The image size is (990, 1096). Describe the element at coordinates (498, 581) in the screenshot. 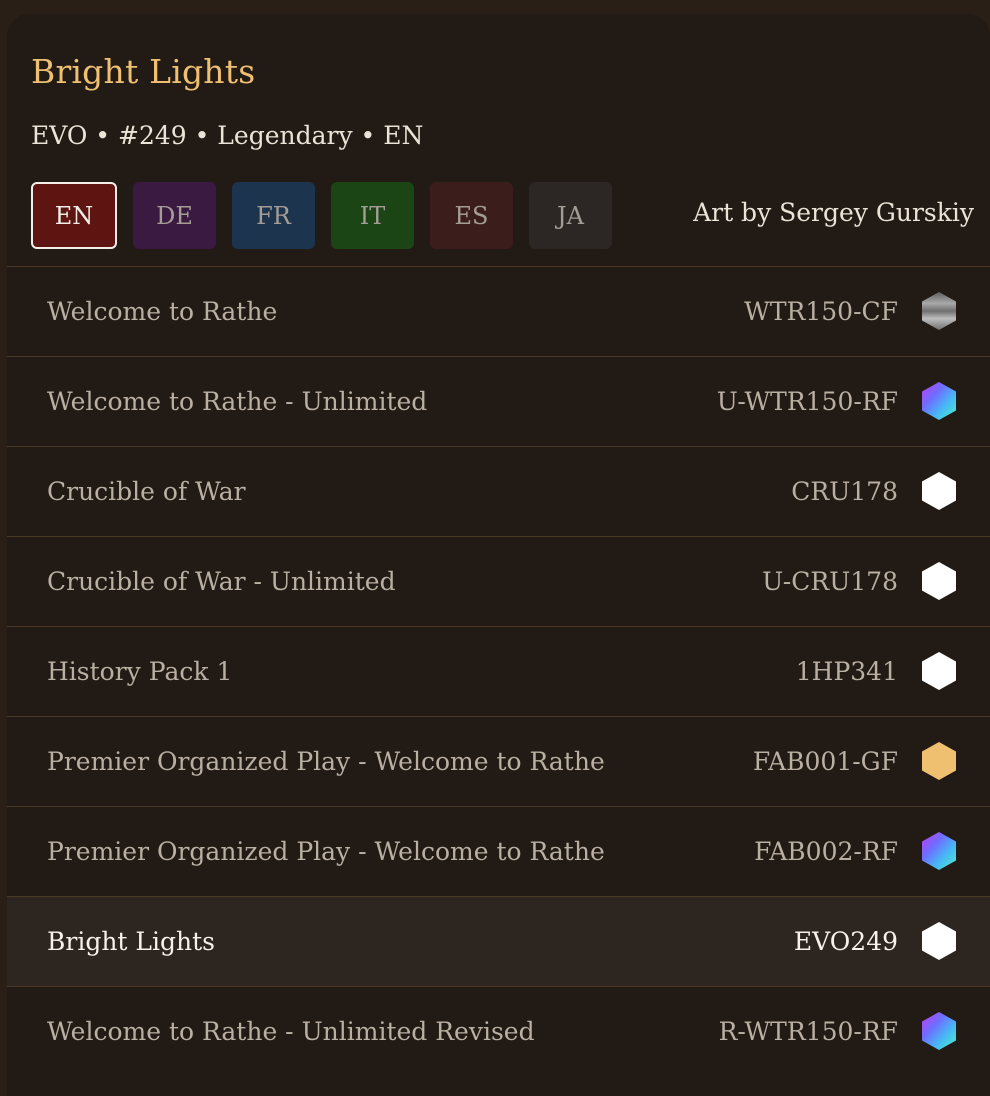

I see `printing-row: Crucible of War - Unlimited U-CRU178` at that location.